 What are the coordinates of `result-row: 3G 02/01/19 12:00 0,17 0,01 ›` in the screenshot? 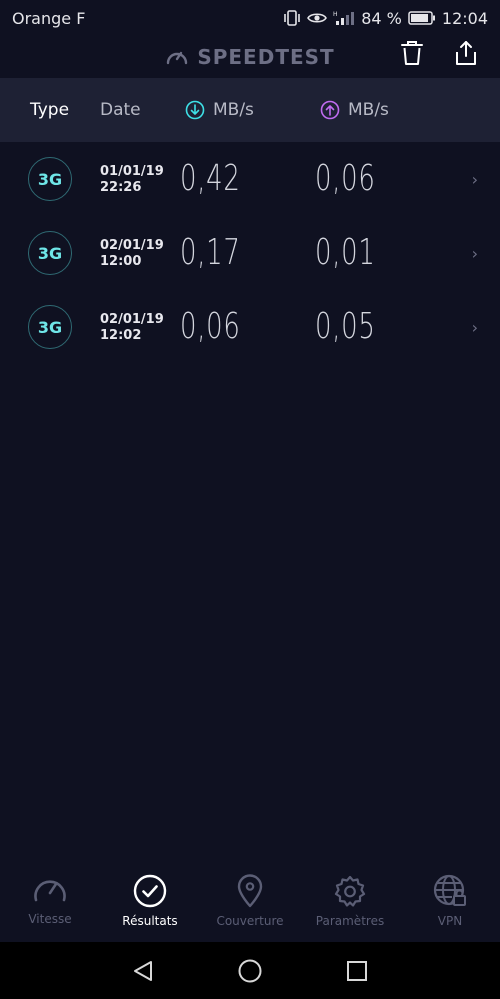 It's located at (250, 253).